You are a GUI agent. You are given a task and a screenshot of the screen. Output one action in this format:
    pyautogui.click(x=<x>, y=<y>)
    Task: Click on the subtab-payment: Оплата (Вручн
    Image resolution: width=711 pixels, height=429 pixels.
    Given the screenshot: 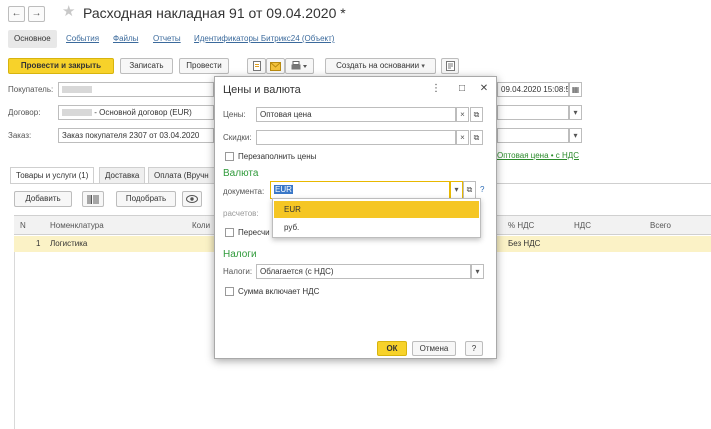 What is the action you would take?
    pyautogui.click(x=181, y=175)
    